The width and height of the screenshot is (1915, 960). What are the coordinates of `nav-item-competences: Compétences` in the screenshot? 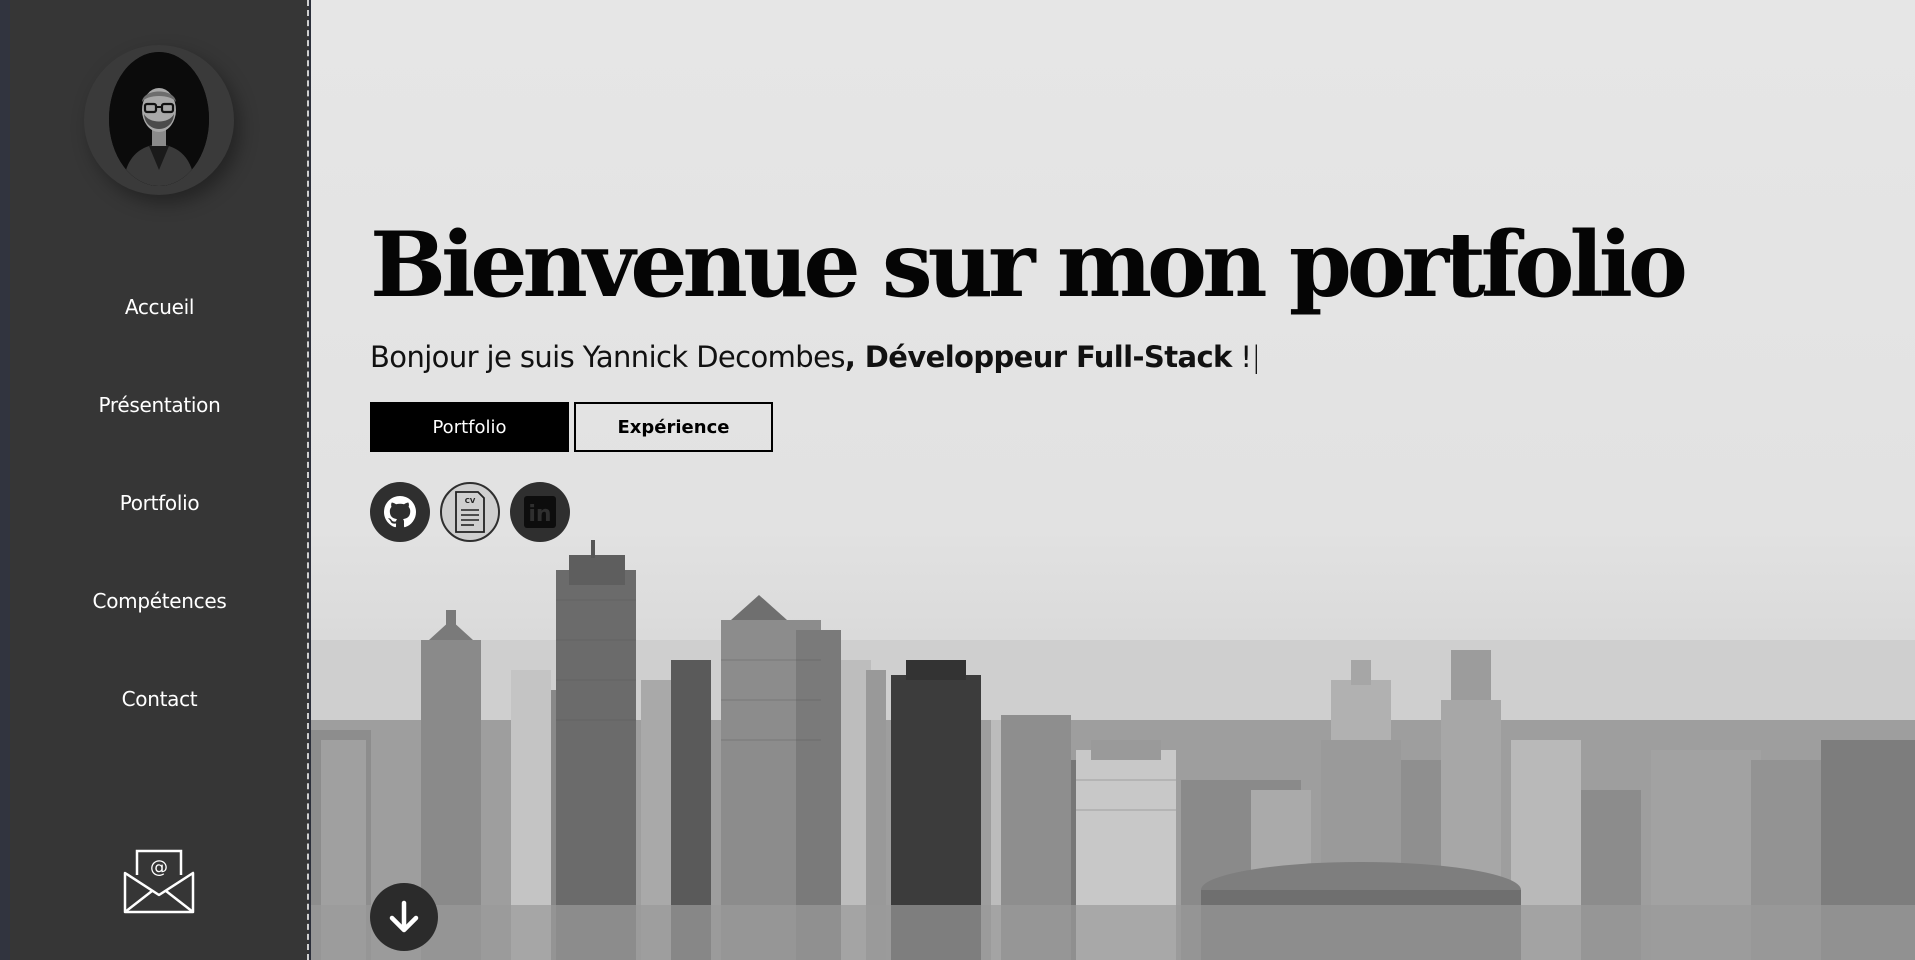 It's located at (159, 601).